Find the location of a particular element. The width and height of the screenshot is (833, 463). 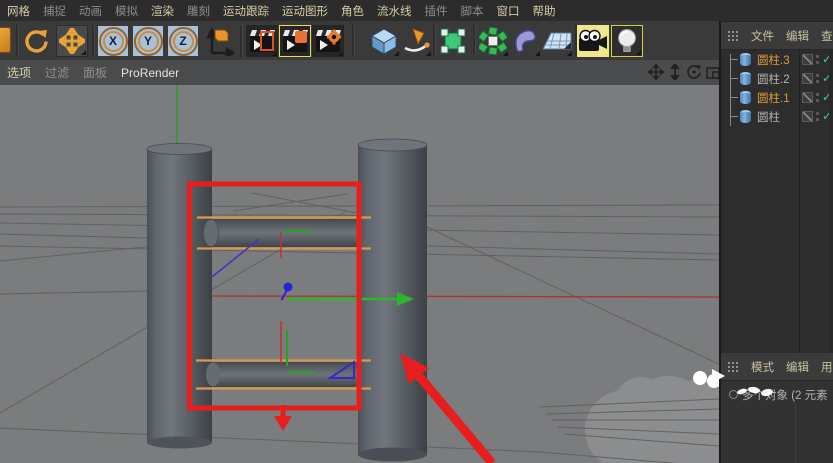

deformer-icon is located at coordinates (525, 41).